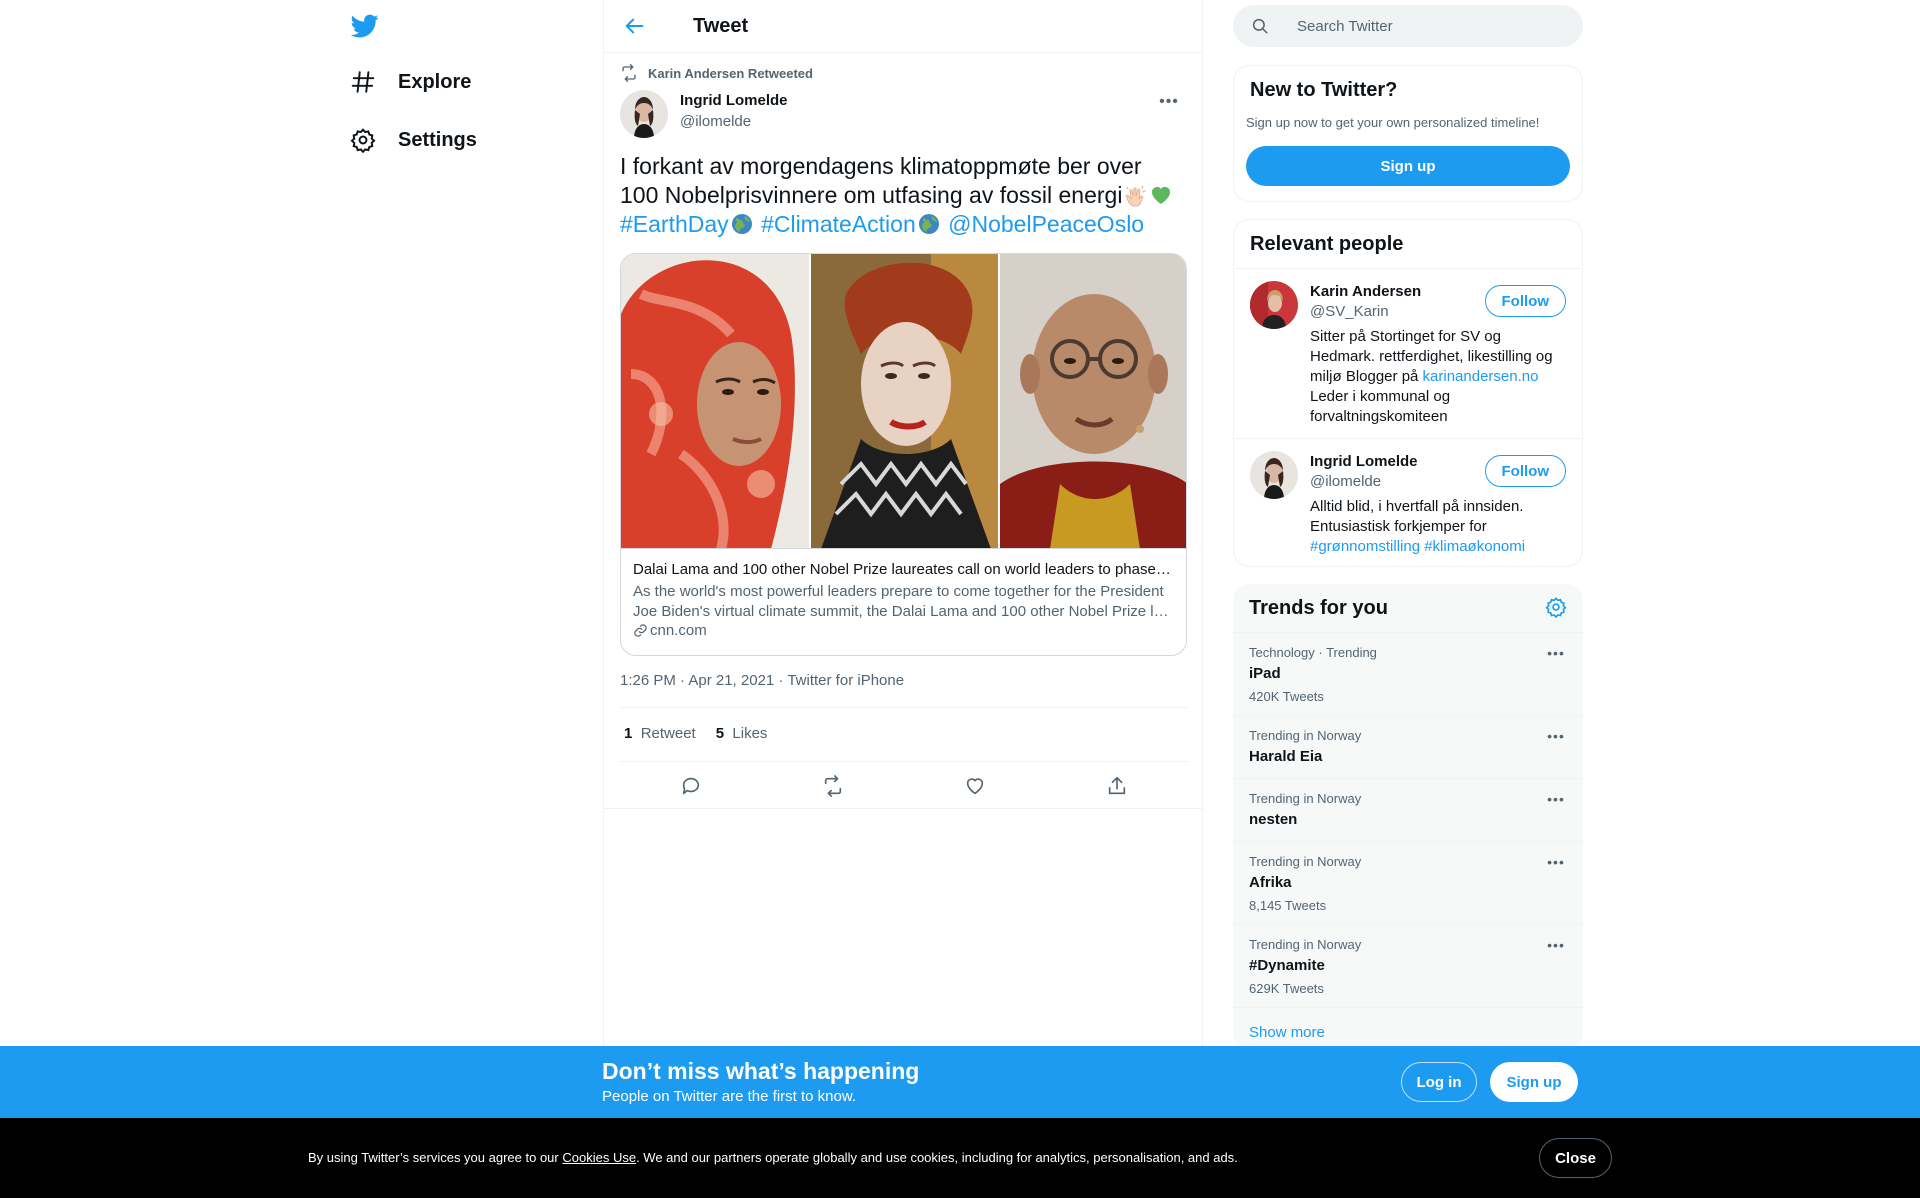  What do you see at coordinates (674, 224) in the screenshot?
I see `hashtag-earthday-link: #EarthDay` at bounding box center [674, 224].